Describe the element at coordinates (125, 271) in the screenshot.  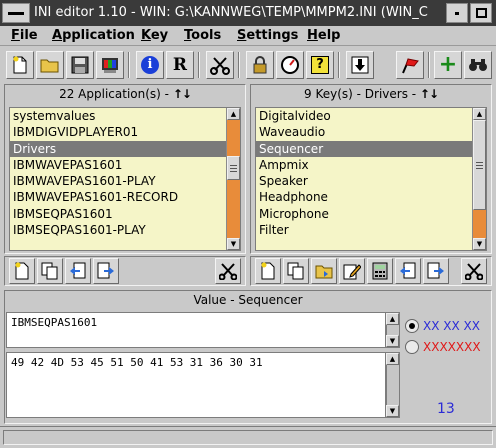
I see `applications-actions` at that location.